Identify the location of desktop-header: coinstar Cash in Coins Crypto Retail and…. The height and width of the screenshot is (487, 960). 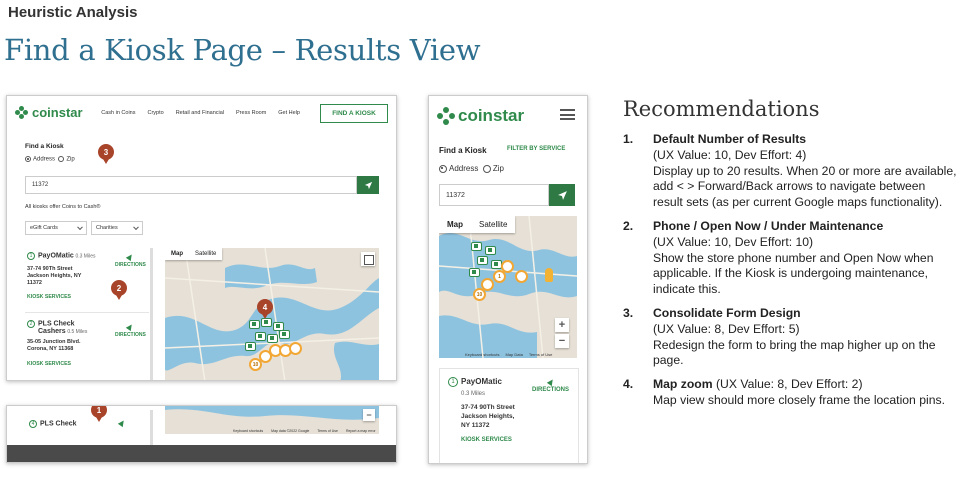
(201, 113).